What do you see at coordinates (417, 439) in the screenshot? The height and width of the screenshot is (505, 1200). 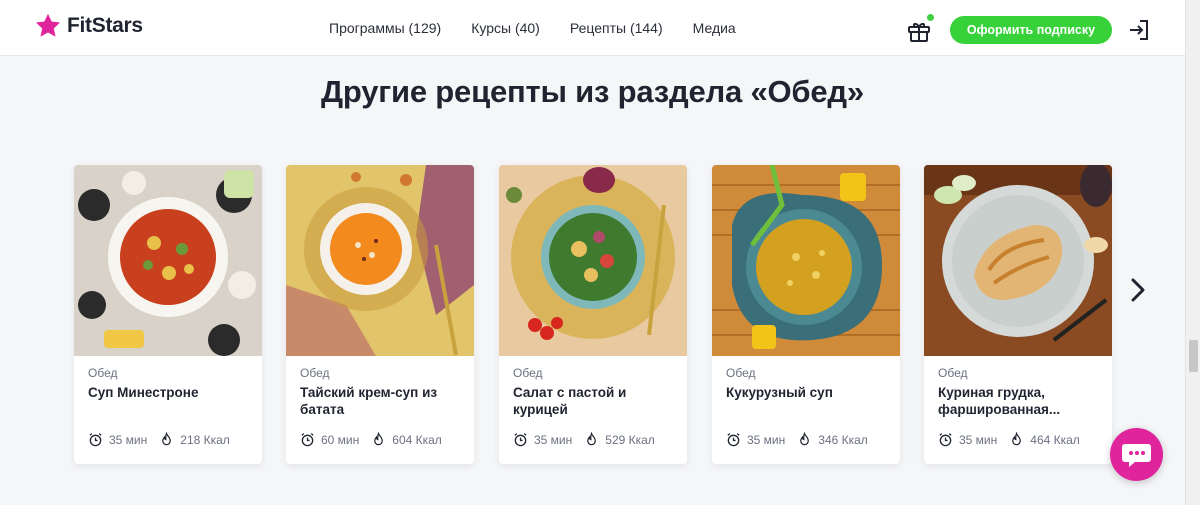 I see `calories: 604 Ккал` at bounding box center [417, 439].